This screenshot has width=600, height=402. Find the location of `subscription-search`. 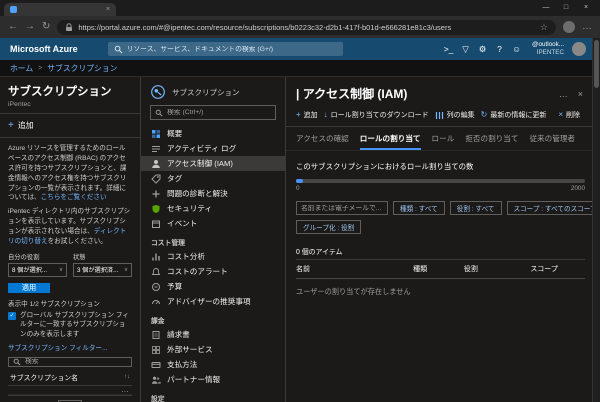

subscription-search is located at coordinates (70, 361).